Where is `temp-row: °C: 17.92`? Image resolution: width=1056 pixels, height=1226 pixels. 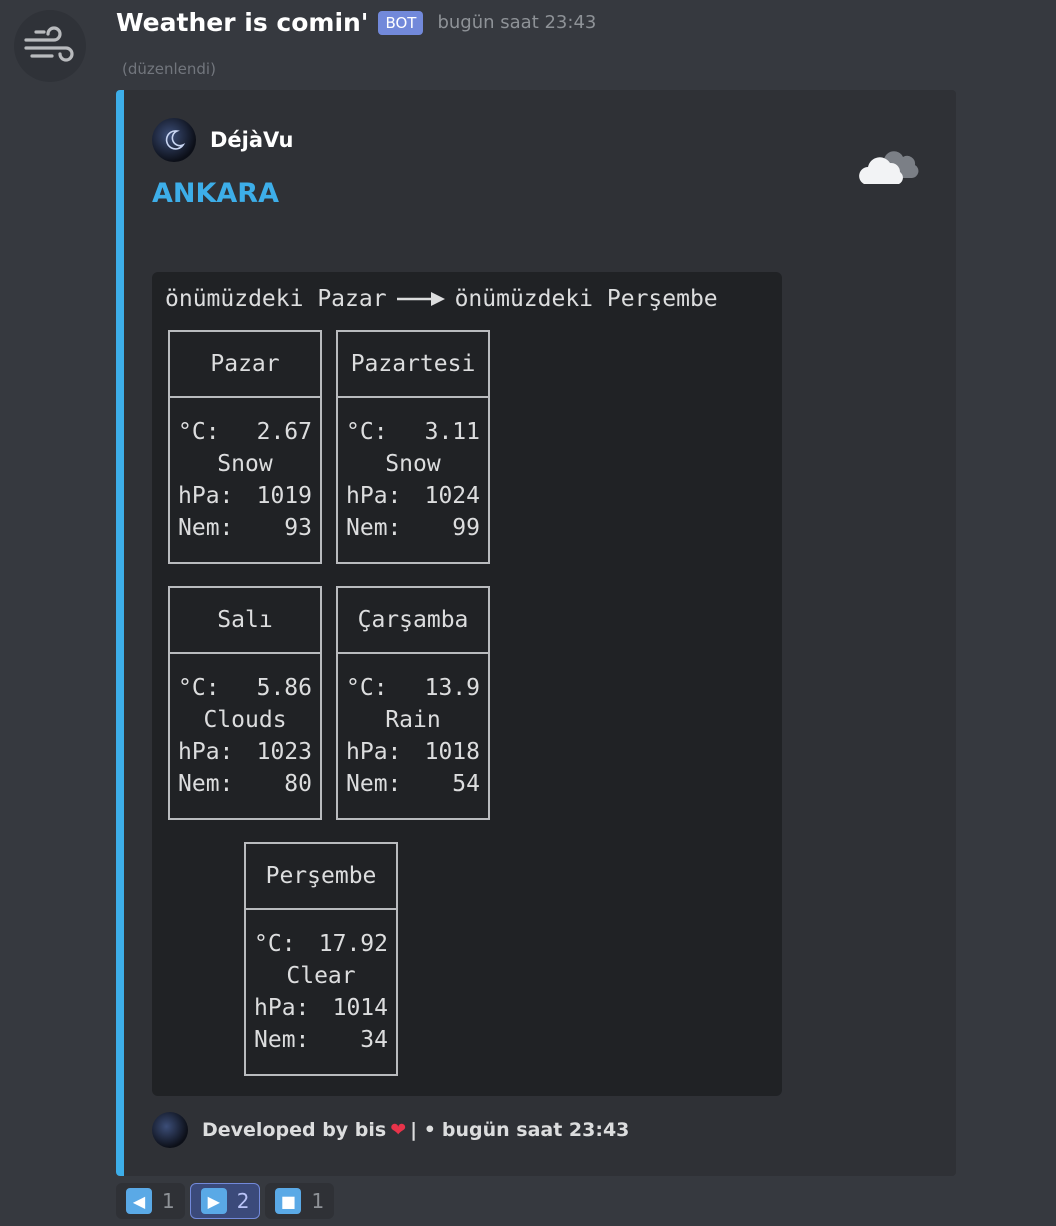 temp-row: °C: 17.92 is located at coordinates (321, 944).